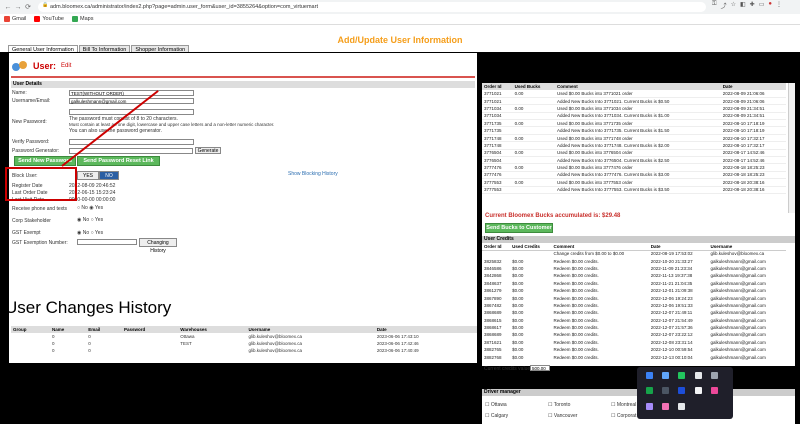 Image resolution: width=800 pixels, height=424 pixels. Describe the element at coordinates (496, 275) in the screenshot. I see `cell: 3842868` at that location.